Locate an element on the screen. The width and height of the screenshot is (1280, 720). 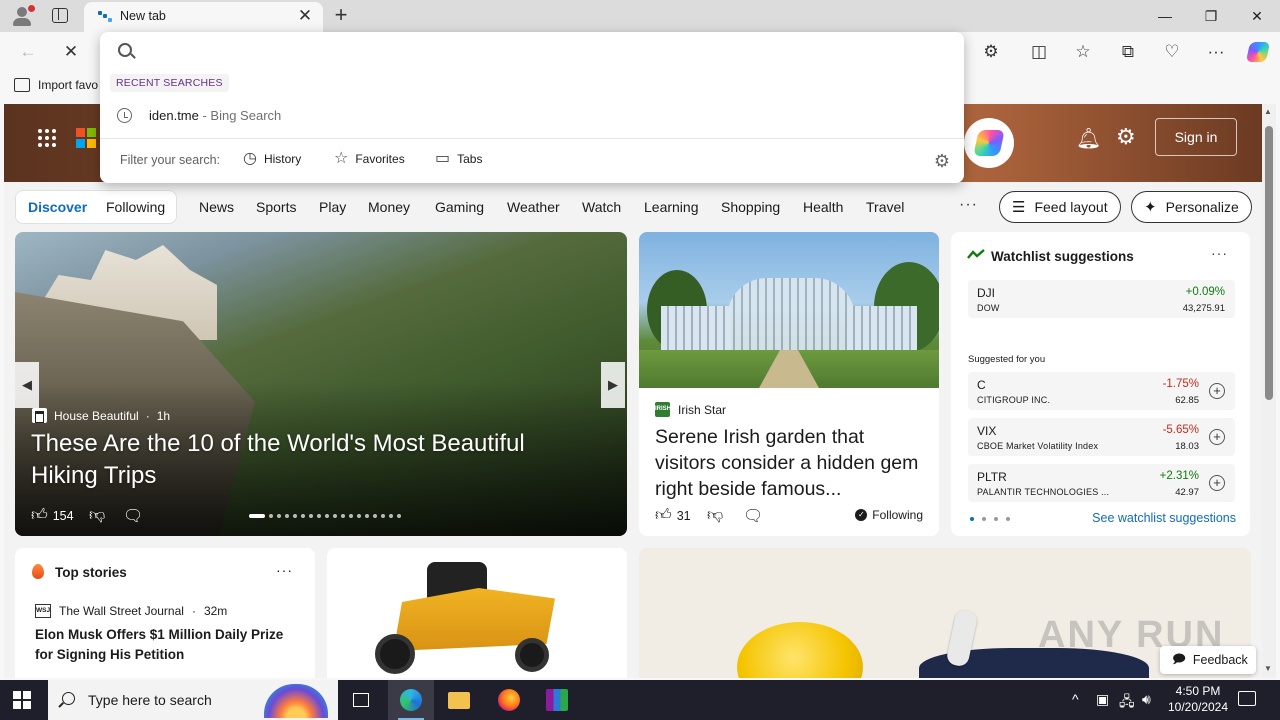
taskbar-edge is located at coordinates (411, 700).